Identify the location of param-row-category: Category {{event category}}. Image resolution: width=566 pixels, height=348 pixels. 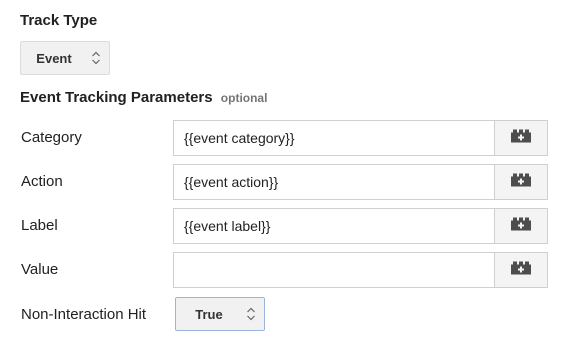
(283, 138).